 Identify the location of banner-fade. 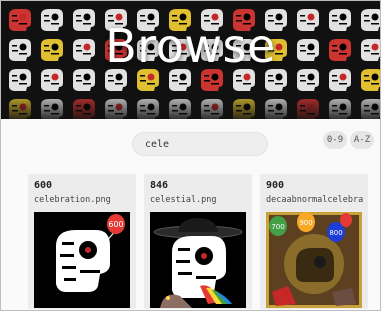
(190, 105).